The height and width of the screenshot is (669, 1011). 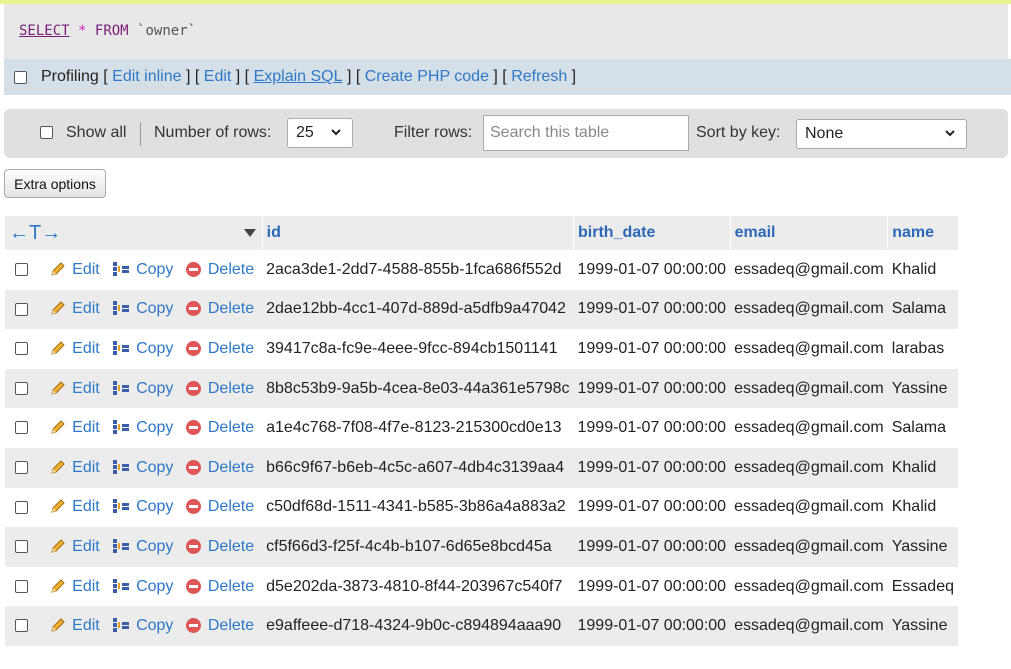 I want to click on refresh-link: Refresh, so click(x=539, y=77).